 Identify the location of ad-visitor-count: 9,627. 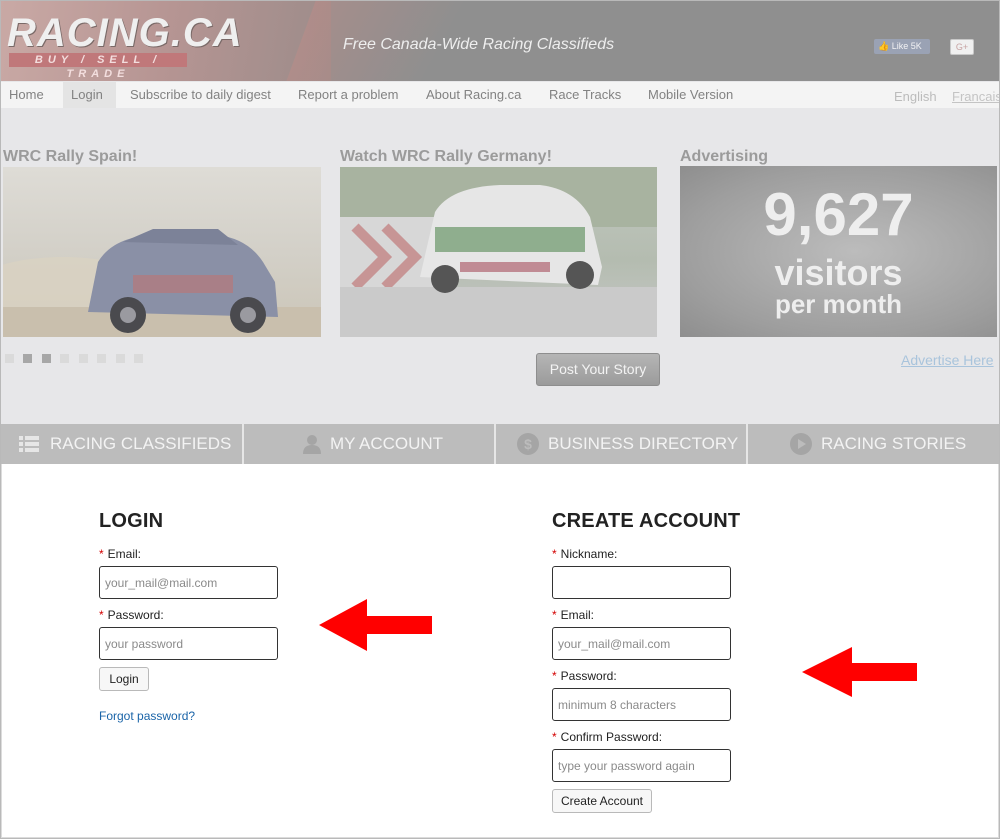
(838, 214).